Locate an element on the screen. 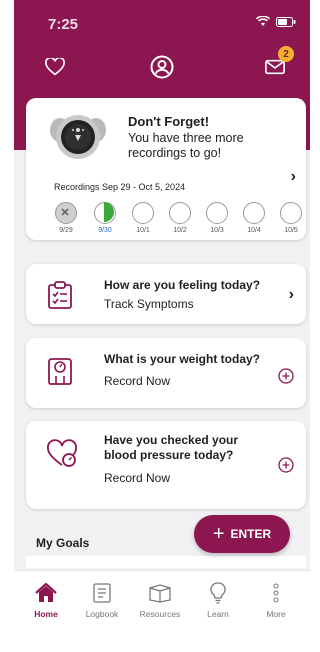 The image size is (320, 652). tab-label: Logbook is located at coordinates (102, 614).